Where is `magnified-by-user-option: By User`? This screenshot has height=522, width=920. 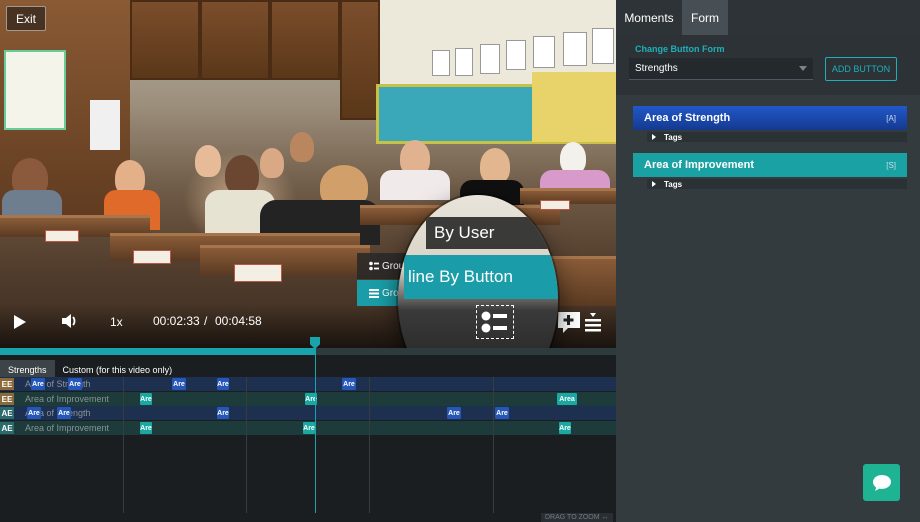 magnified-by-user-option: By User is located at coordinates (491, 233).